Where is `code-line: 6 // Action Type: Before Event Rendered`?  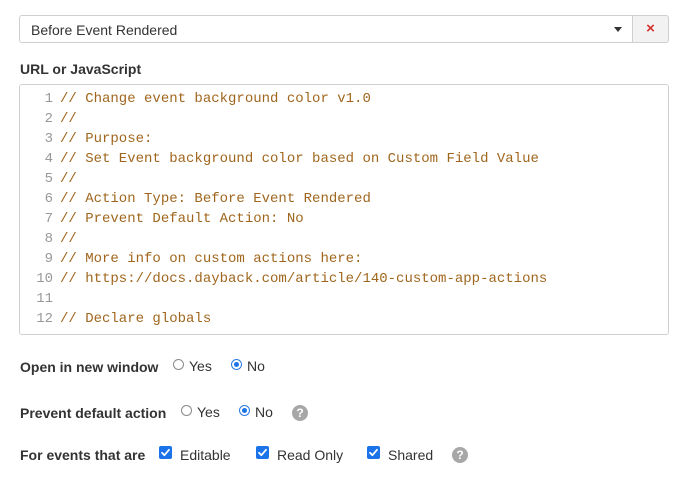 code-line: 6 // Action Type: Before Event Rendered is located at coordinates (344, 199).